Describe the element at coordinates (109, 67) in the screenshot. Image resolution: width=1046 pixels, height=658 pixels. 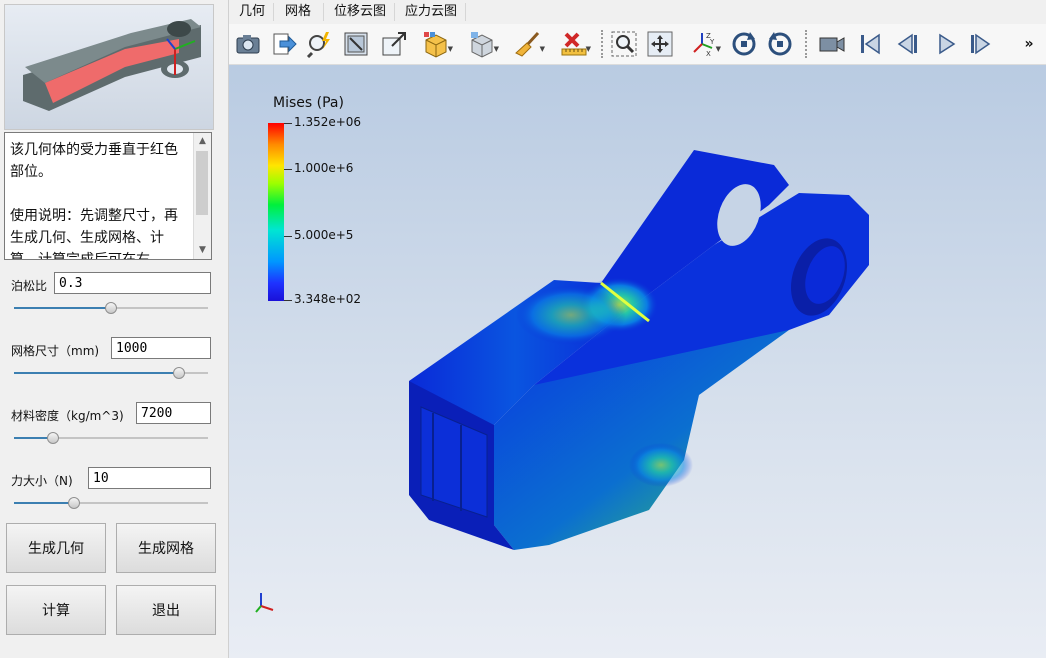
I see `geometry-preview` at that location.